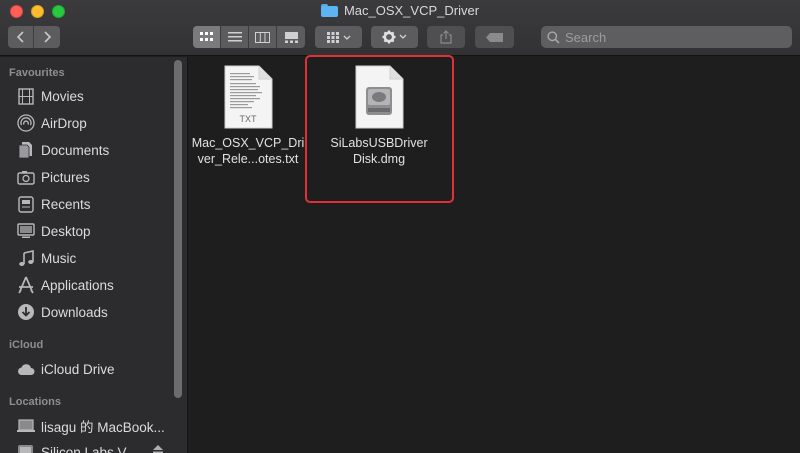 This screenshot has width=800, height=453. I want to click on eject-icon, so click(158, 449).